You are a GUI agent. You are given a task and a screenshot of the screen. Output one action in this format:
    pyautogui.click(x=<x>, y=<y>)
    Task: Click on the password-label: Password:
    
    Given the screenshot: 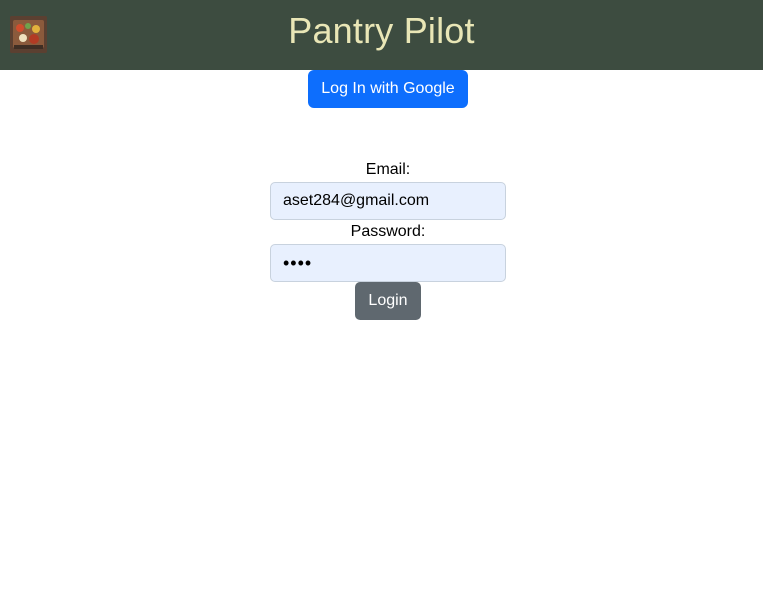 What is the action you would take?
    pyautogui.click(x=388, y=231)
    